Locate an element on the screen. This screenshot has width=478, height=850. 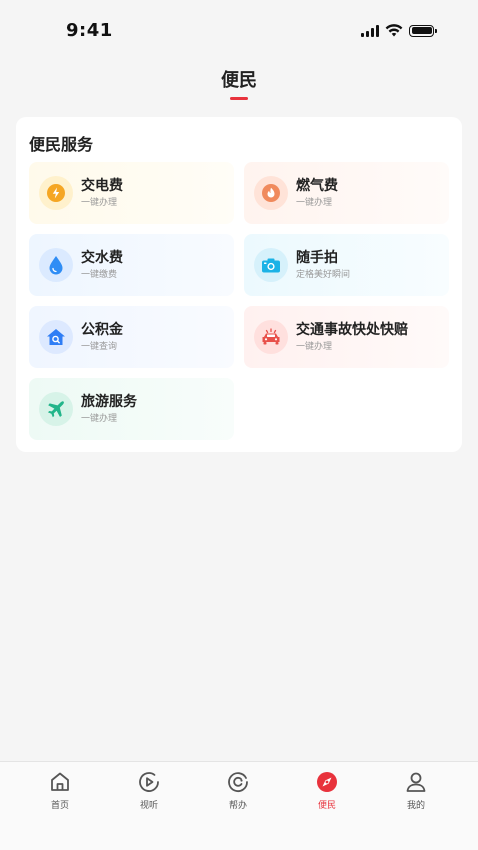
page-title: 便民 is located at coordinates (239, 80).